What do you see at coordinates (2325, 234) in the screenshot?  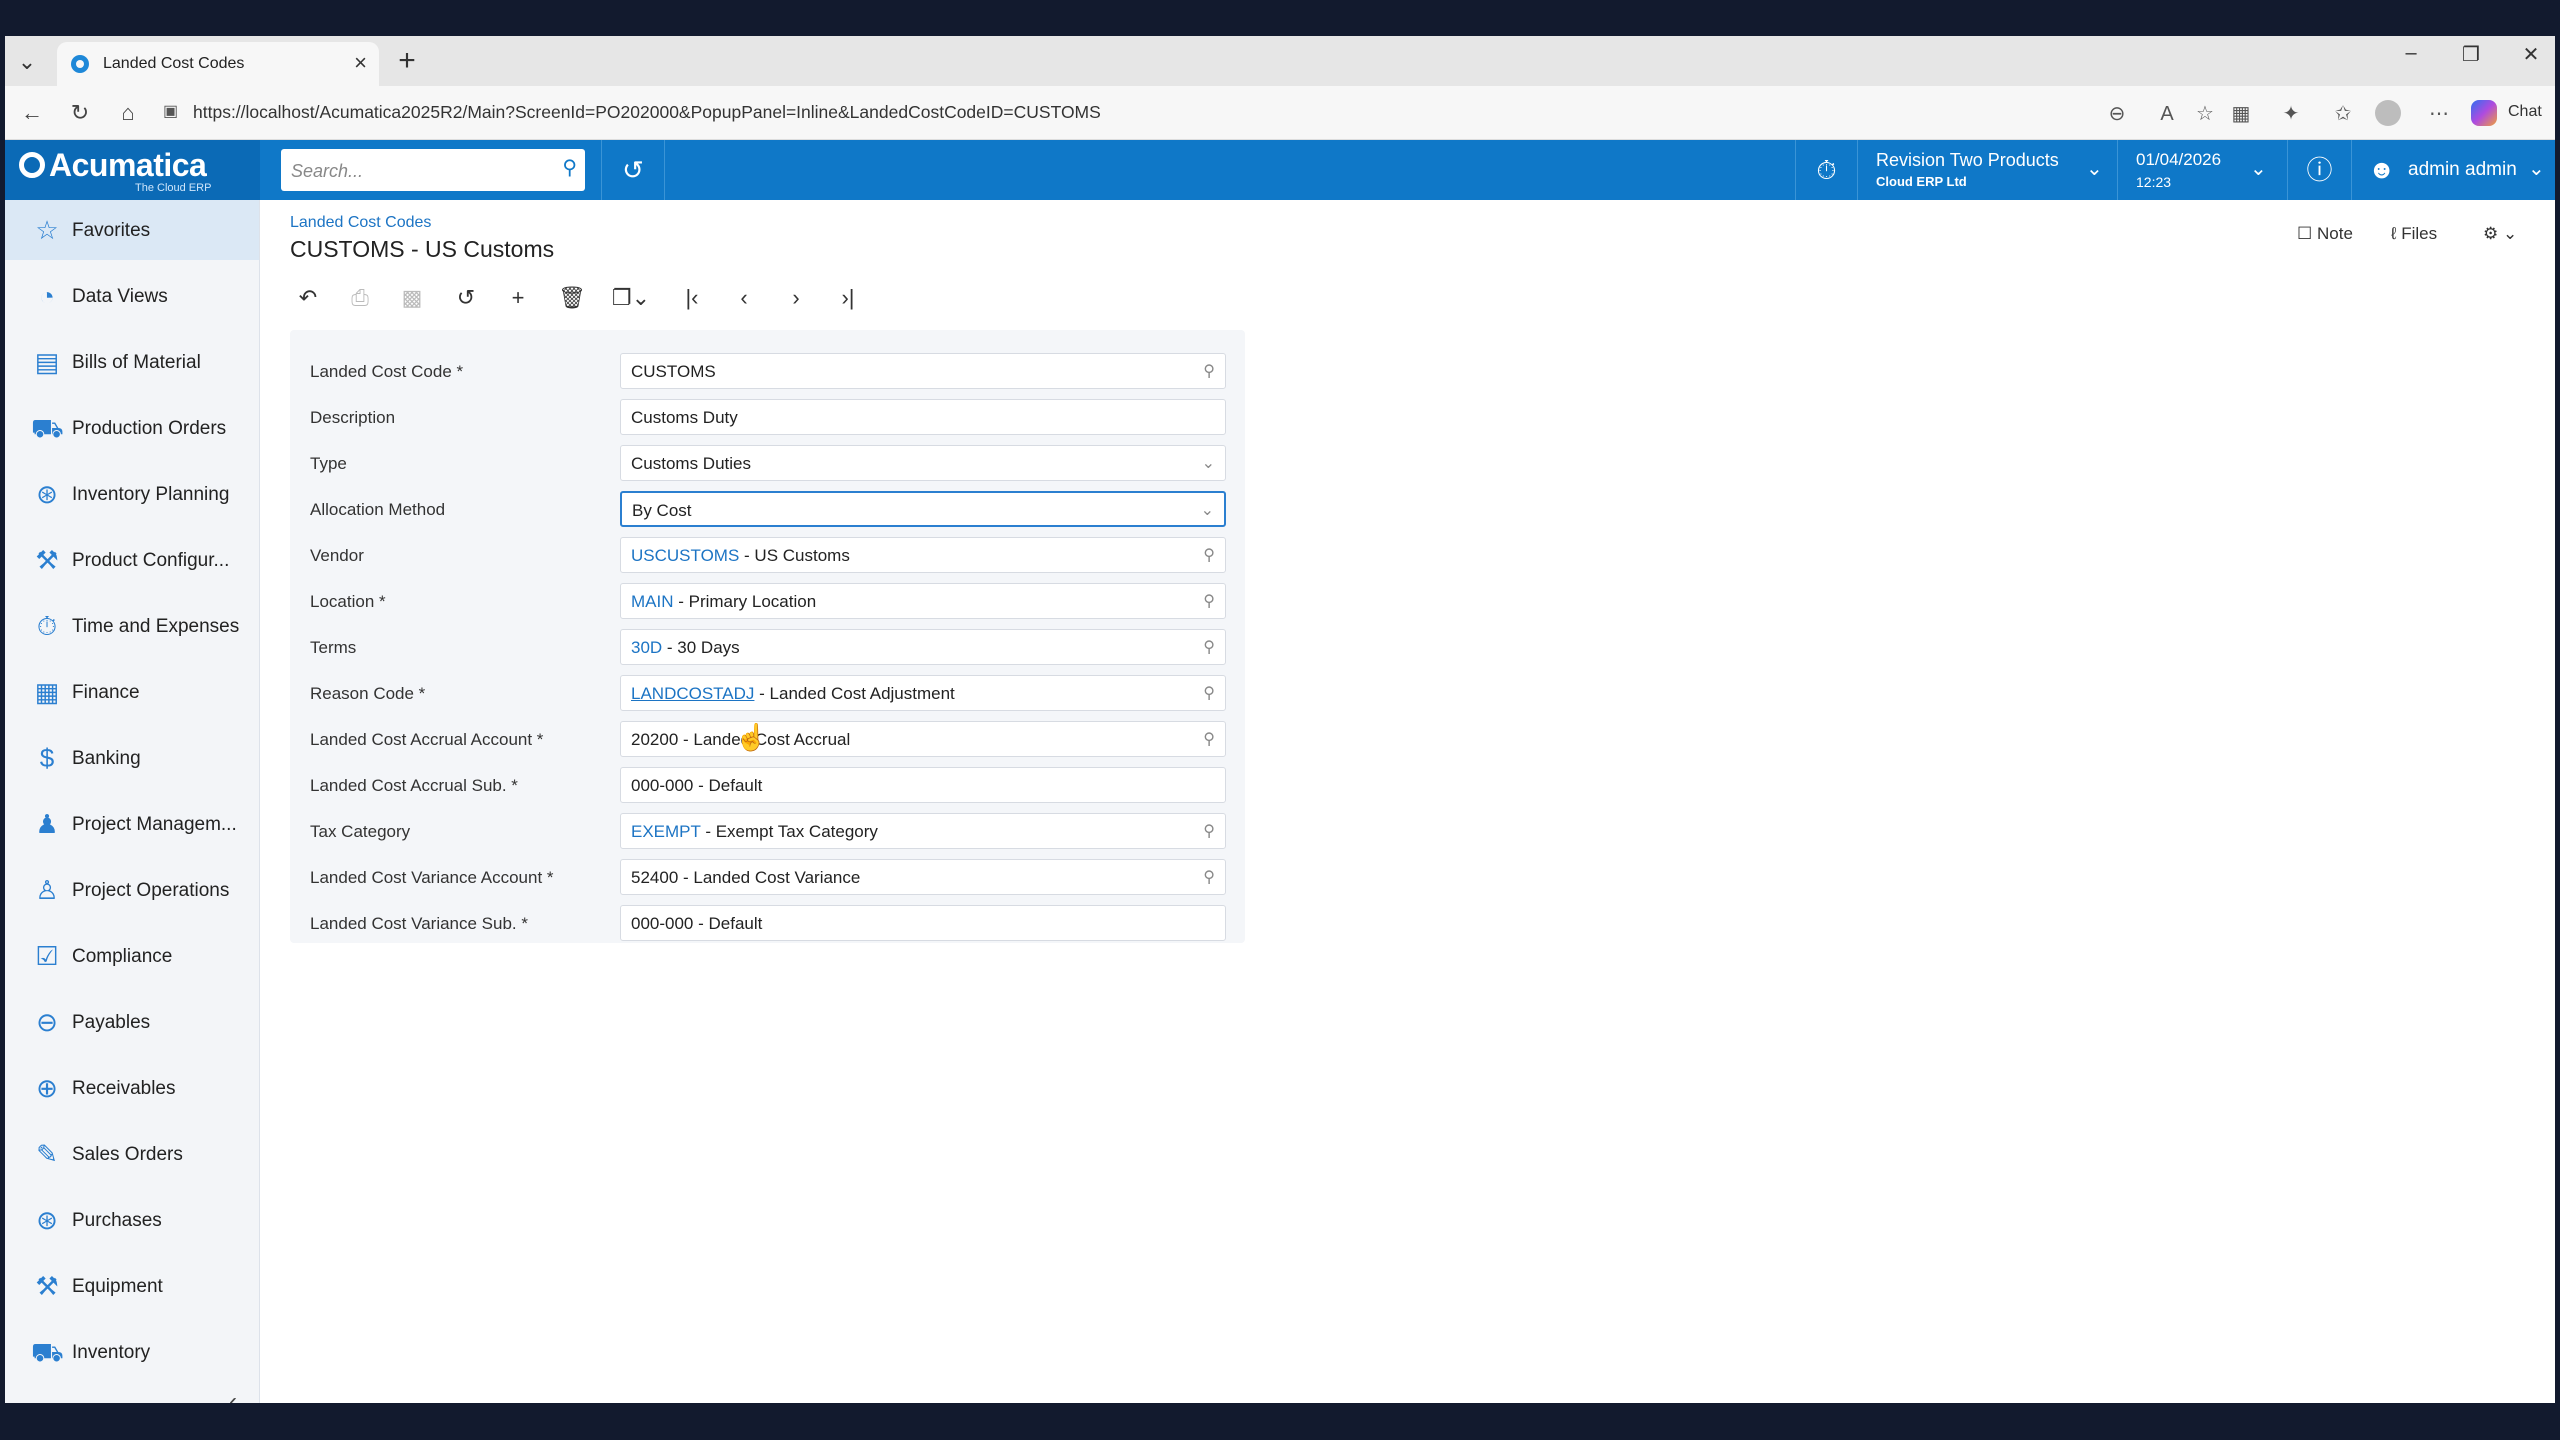 I see `note-button: ☐ Note` at bounding box center [2325, 234].